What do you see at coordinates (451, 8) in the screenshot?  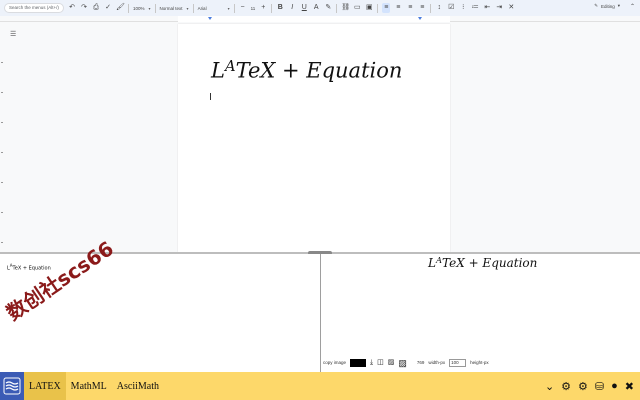 I see `checklist-icon: ☑` at bounding box center [451, 8].